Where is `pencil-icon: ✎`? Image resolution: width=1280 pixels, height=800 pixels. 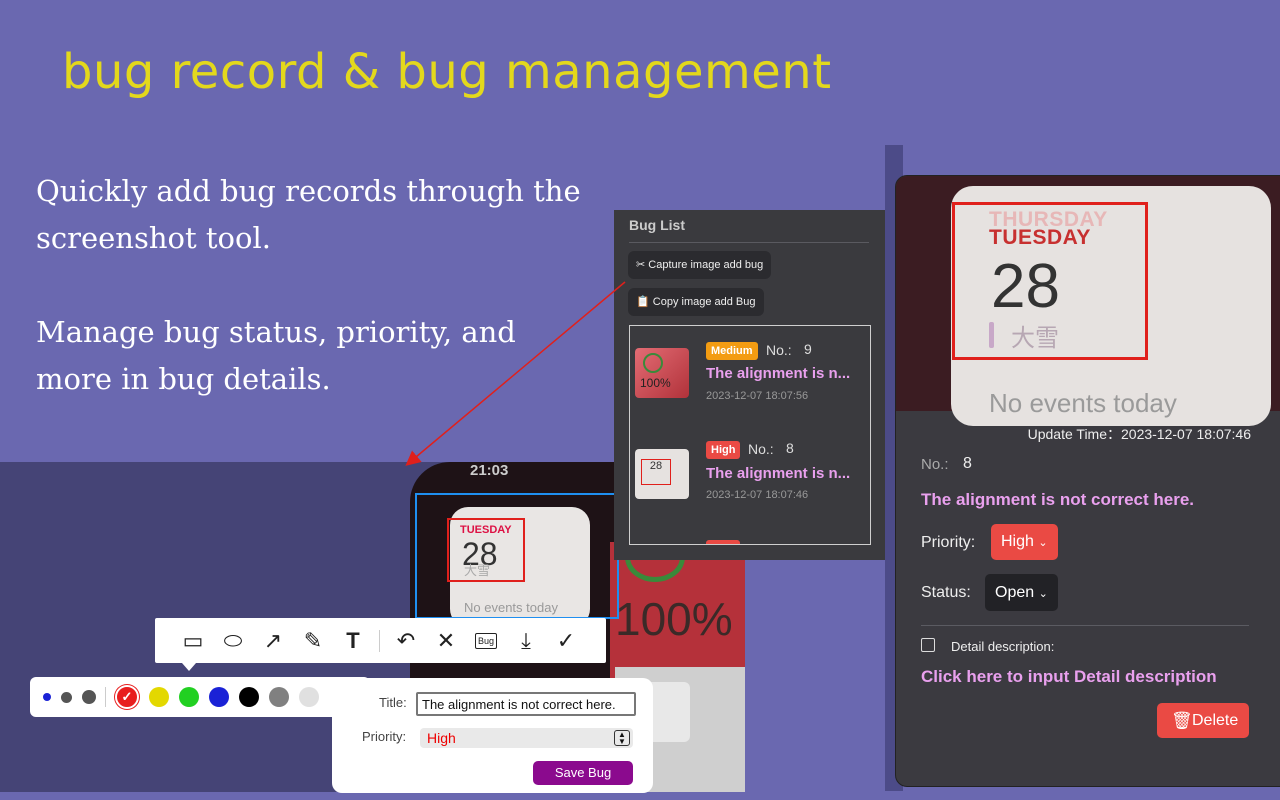
pencil-icon: ✎ is located at coordinates (313, 640).